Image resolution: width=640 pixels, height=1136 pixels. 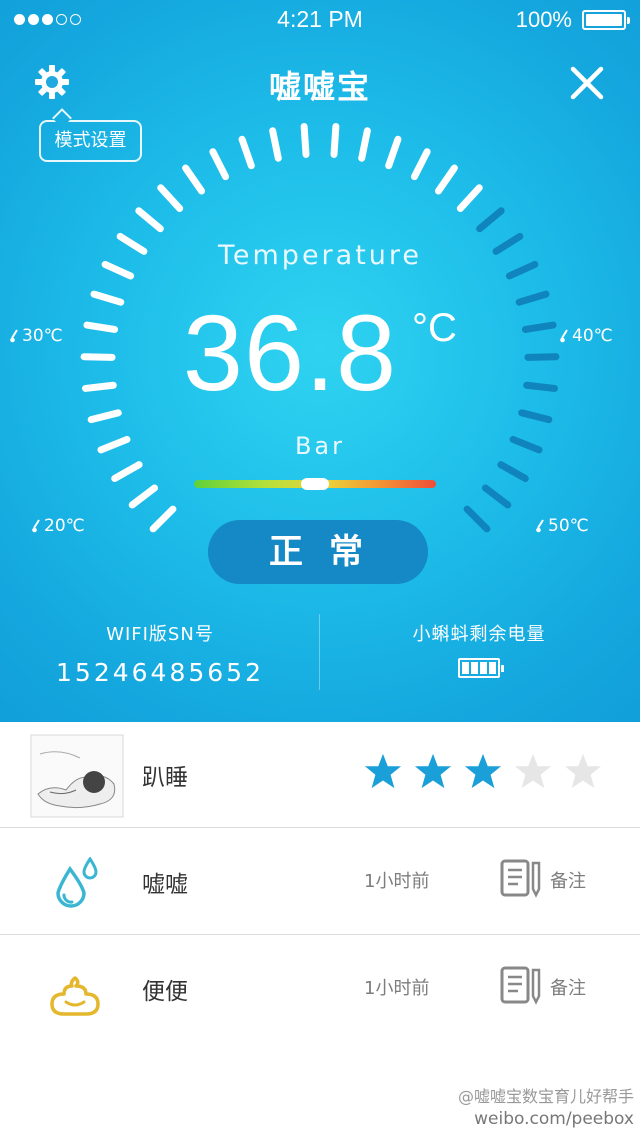 What do you see at coordinates (434, 328) in the screenshot?
I see `temperature-unit: °C` at bounding box center [434, 328].